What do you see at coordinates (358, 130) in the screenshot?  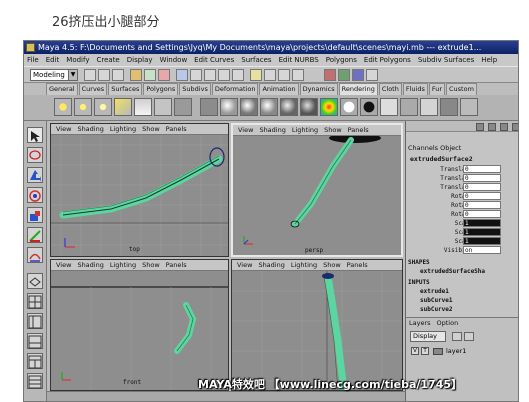 I see `viewport-persp-menu-panels: Panels` at bounding box center [358, 130].